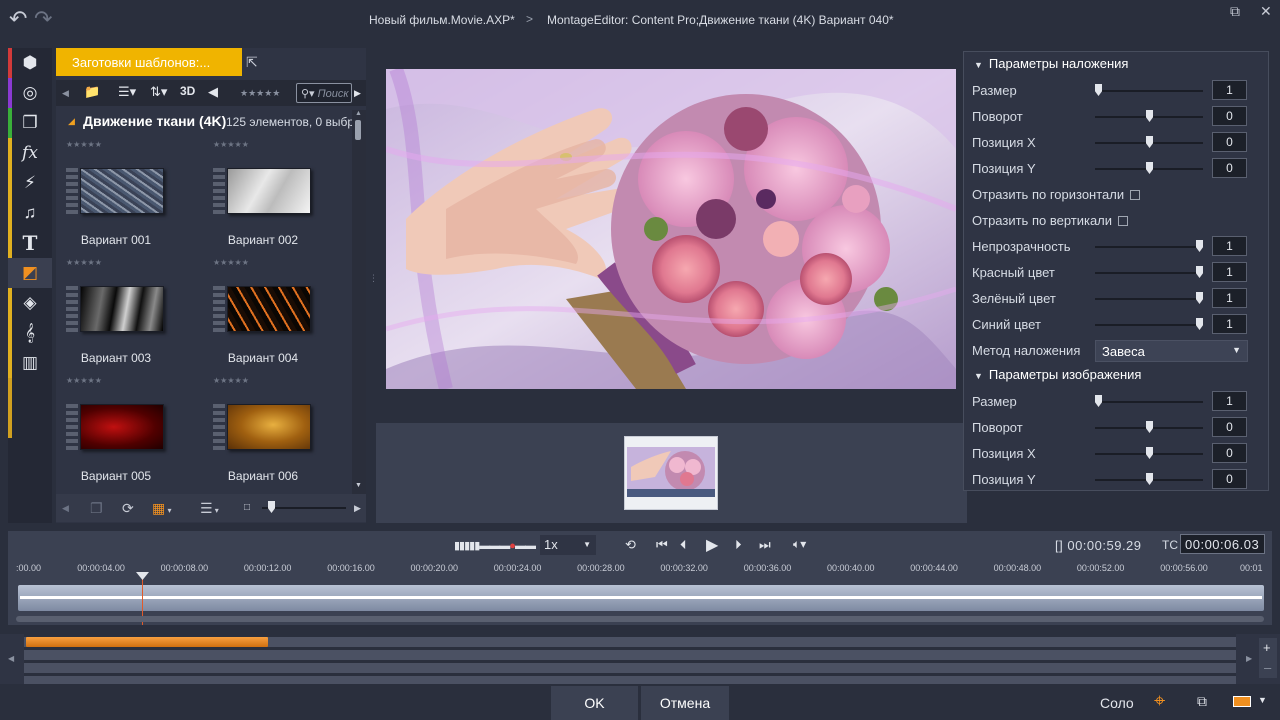 The width and height of the screenshot is (1280, 720). What do you see at coordinates (30, 333) in the screenshot?
I see `rail-audio-button: 𝄞` at bounding box center [30, 333].